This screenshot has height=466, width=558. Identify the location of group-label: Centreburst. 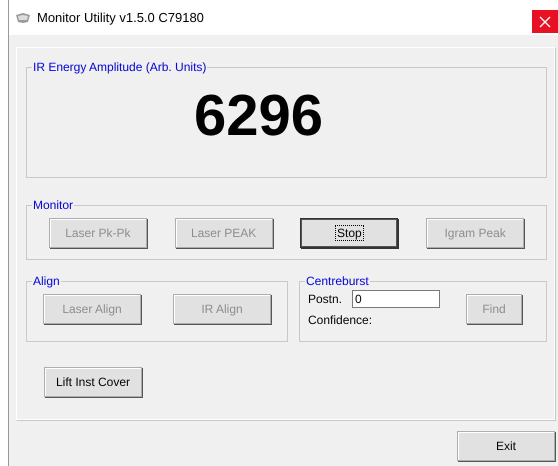
(337, 281).